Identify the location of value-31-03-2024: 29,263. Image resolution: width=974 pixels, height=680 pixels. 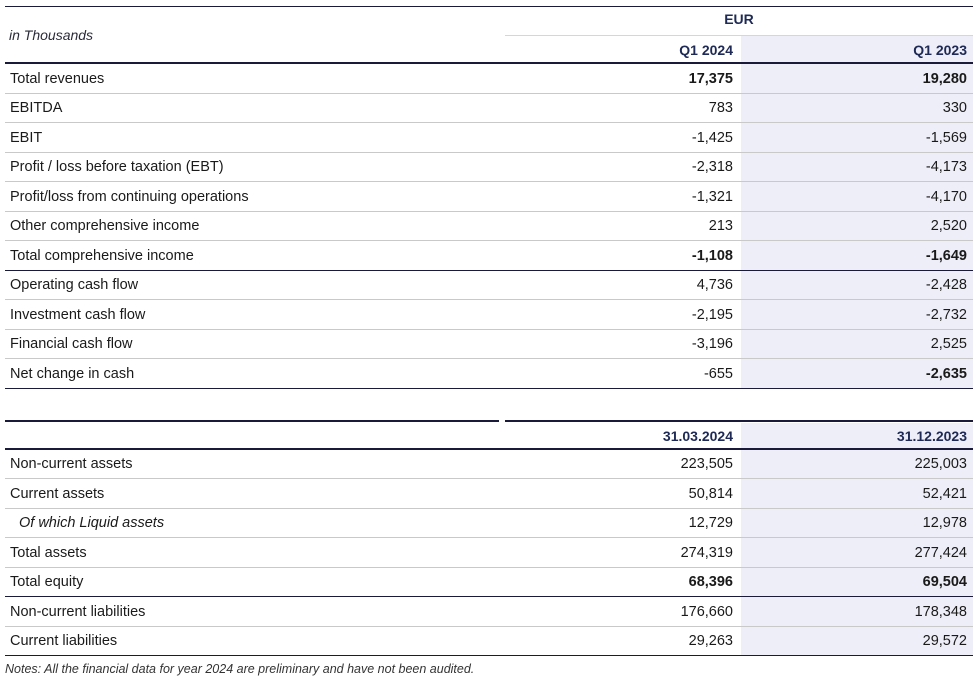
(710, 641).